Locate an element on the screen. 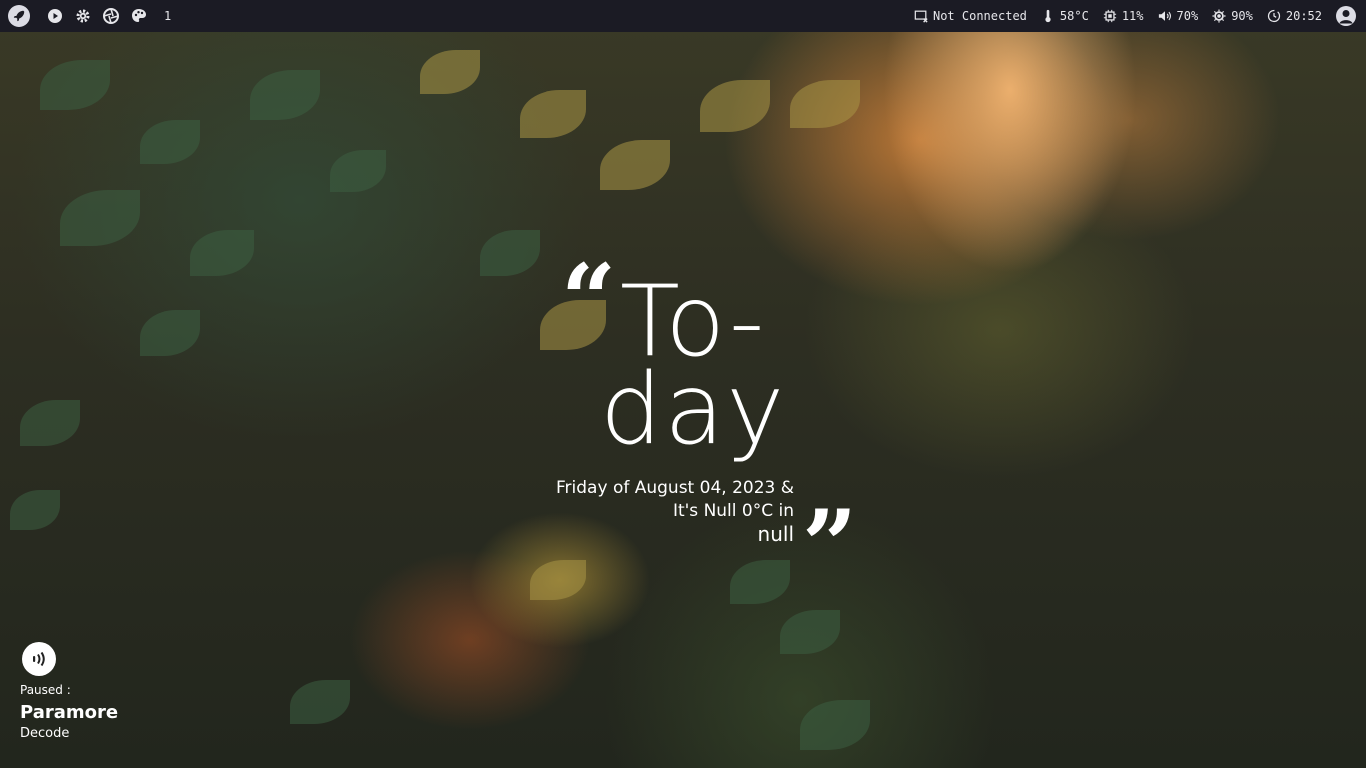  monitor-disconnected-icon is located at coordinates (921, 16).